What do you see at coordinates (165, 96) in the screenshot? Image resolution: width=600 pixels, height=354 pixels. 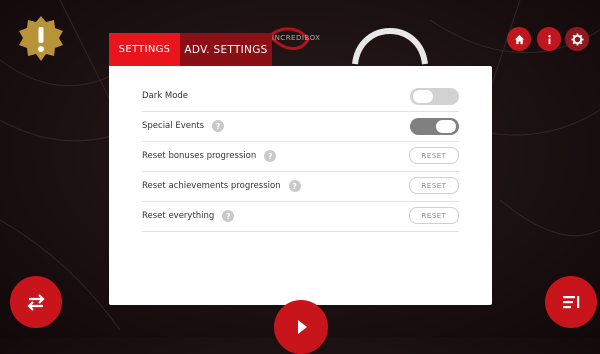 I see `setting-label: Dark Mode` at bounding box center [165, 96].